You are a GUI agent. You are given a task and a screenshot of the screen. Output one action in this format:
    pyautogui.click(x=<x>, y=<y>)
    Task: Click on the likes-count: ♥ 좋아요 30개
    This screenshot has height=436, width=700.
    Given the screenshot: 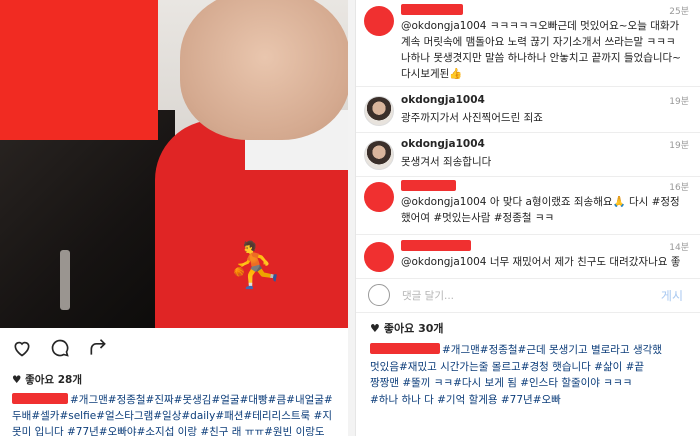 What is the action you would take?
    pyautogui.click(x=407, y=328)
    